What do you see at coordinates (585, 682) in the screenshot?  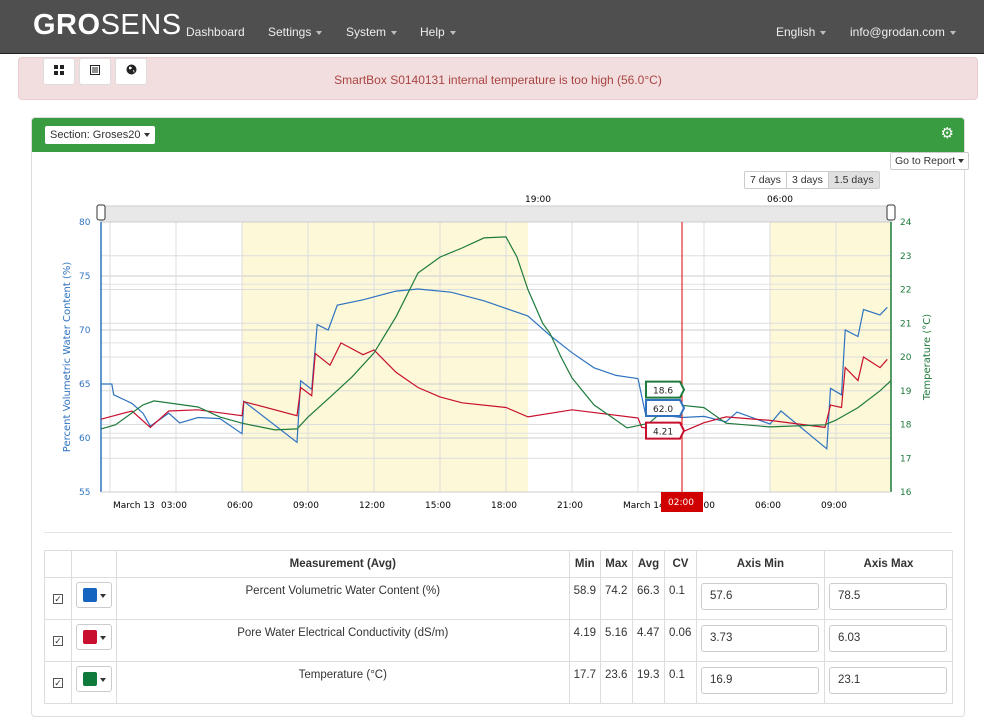 I see `min-value: 17.7` at bounding box center [585, 682].